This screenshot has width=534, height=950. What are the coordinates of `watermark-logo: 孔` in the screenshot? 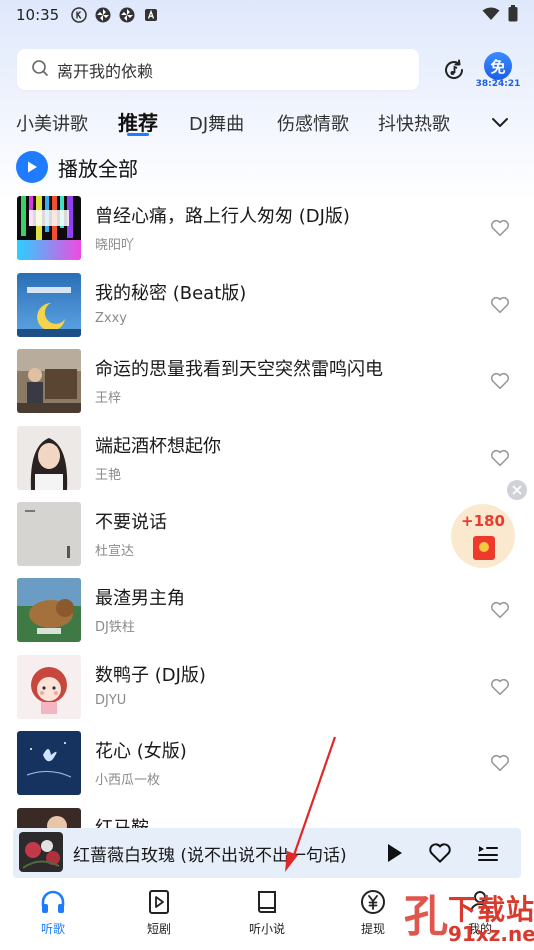 It's located at (426, 916).